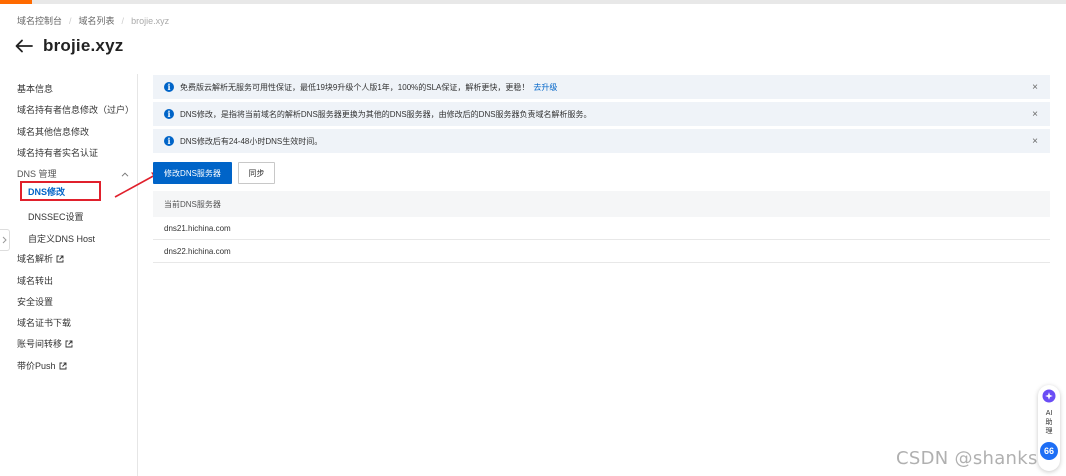 The image size is (1066, 476). Describe the element at coordinates (545, 87) in the screenshot. I see `upgrade-link: 去升级` at that location.